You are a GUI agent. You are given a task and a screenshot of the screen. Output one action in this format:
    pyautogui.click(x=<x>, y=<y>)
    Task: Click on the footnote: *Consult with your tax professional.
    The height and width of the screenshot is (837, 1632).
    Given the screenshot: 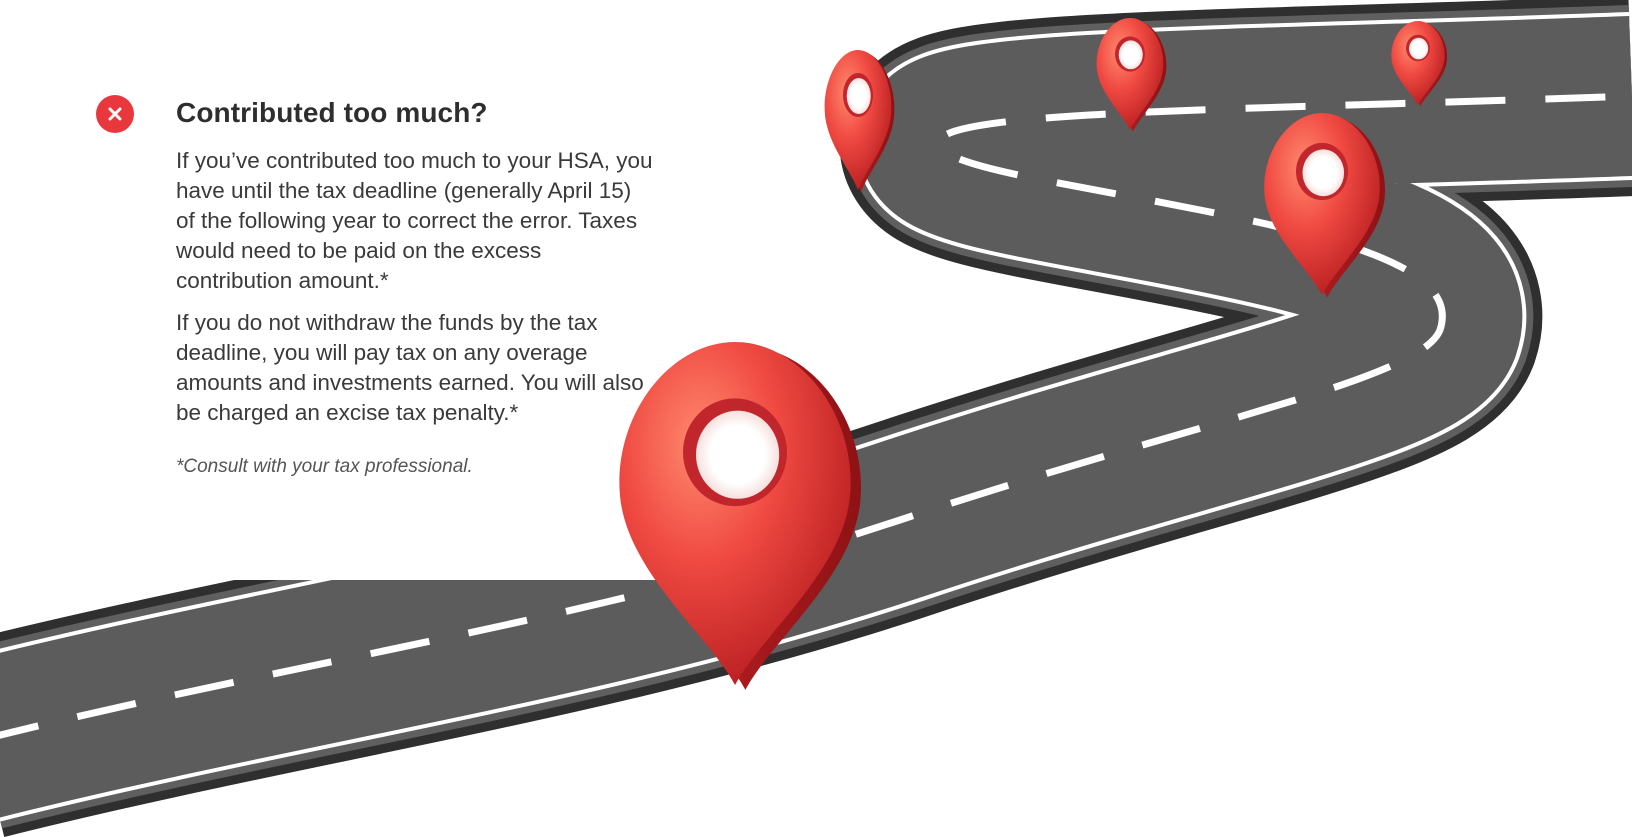 What is the action you would take?
    pyautogui.click(x=324, y=466)
    